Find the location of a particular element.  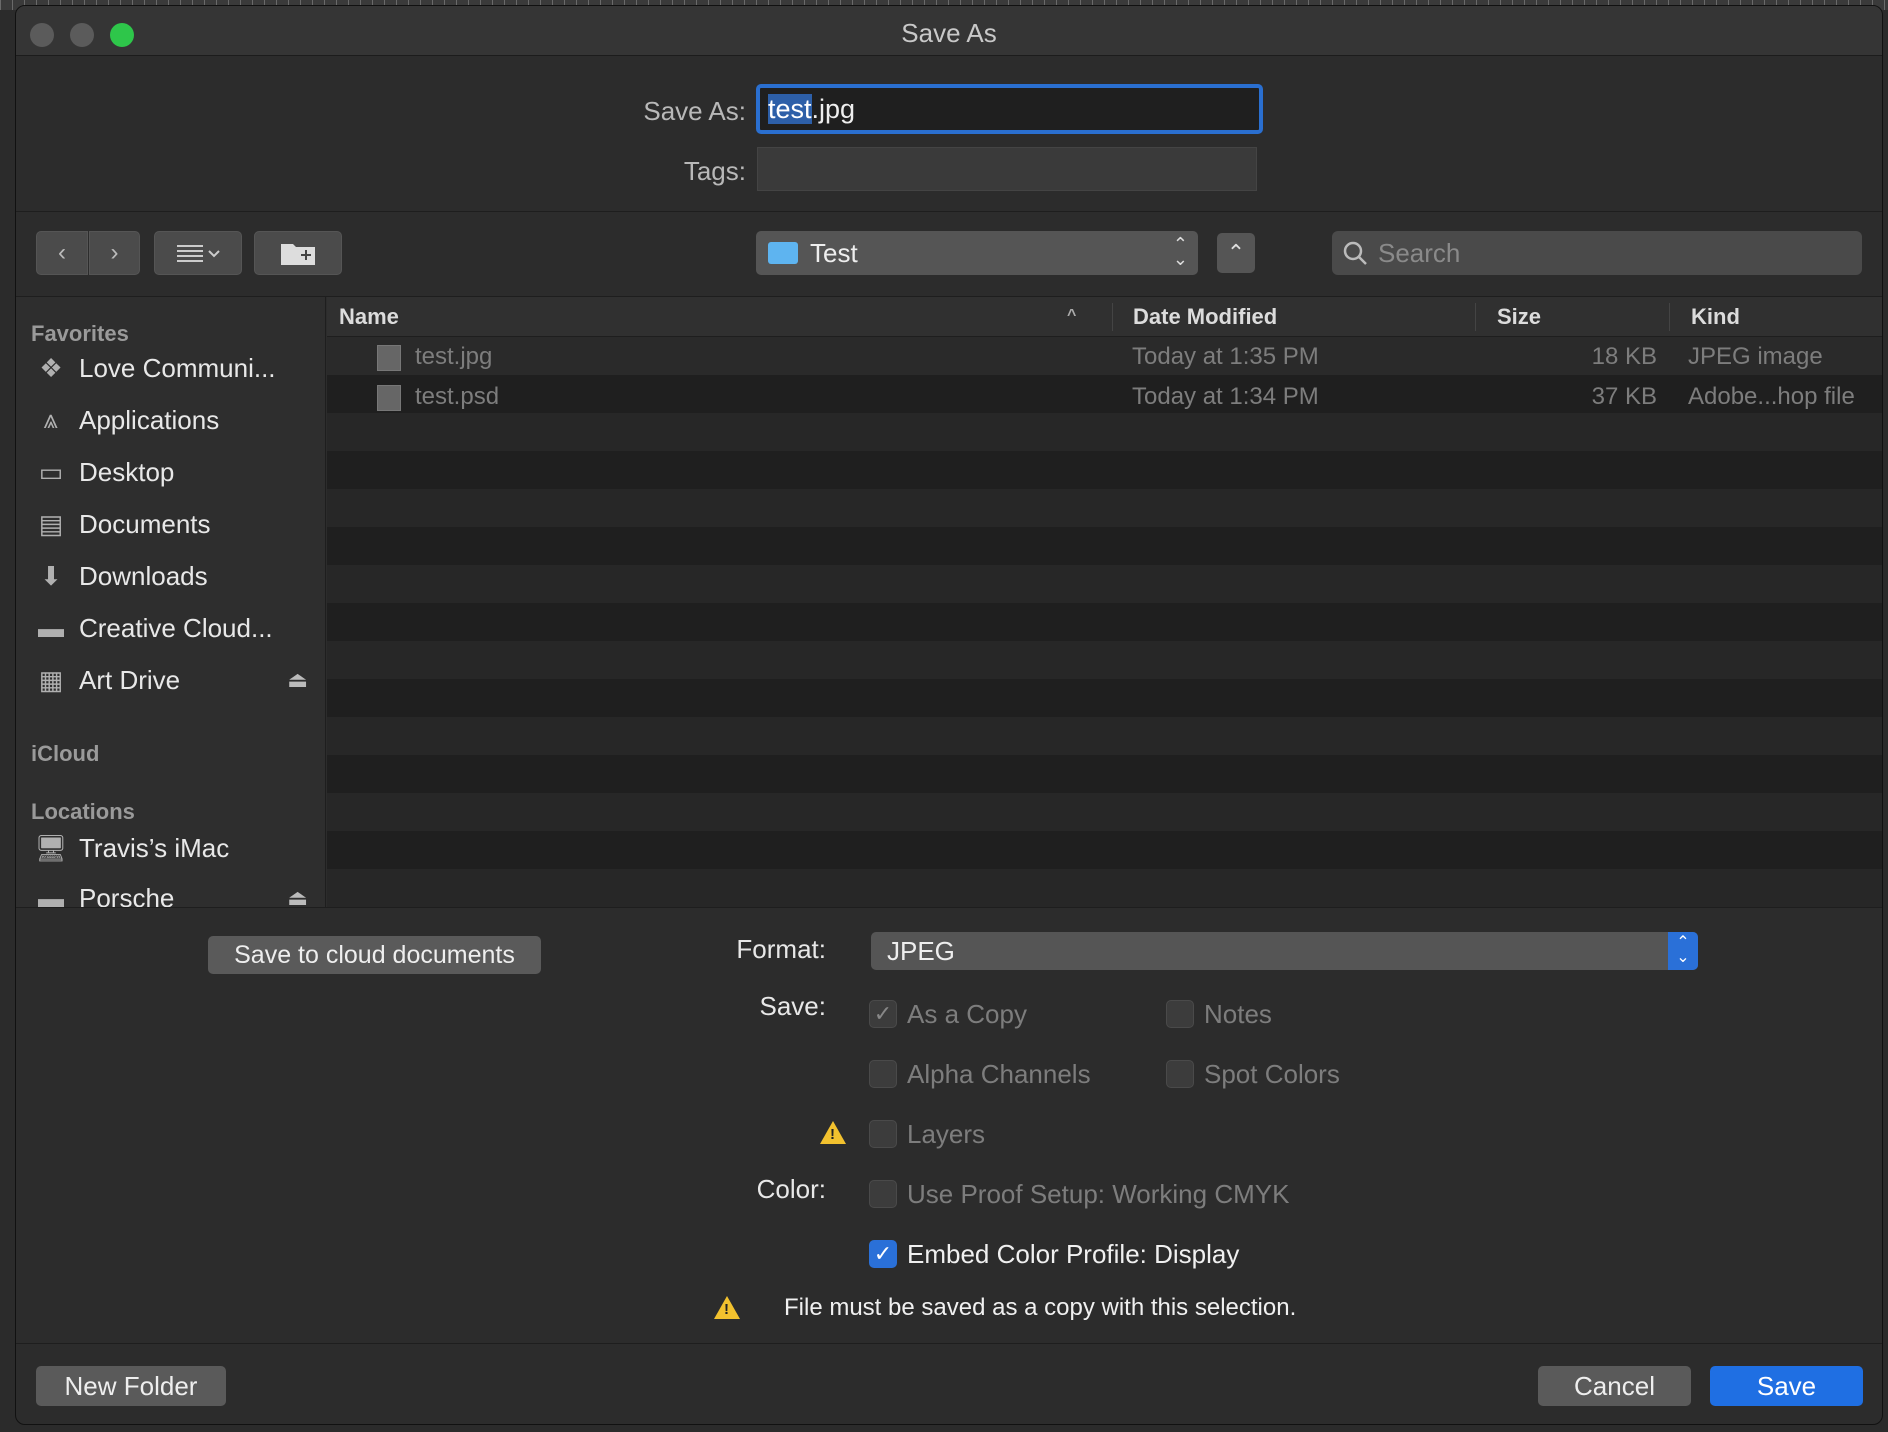

option-label: Layers is located at coordinates (946, 1133).